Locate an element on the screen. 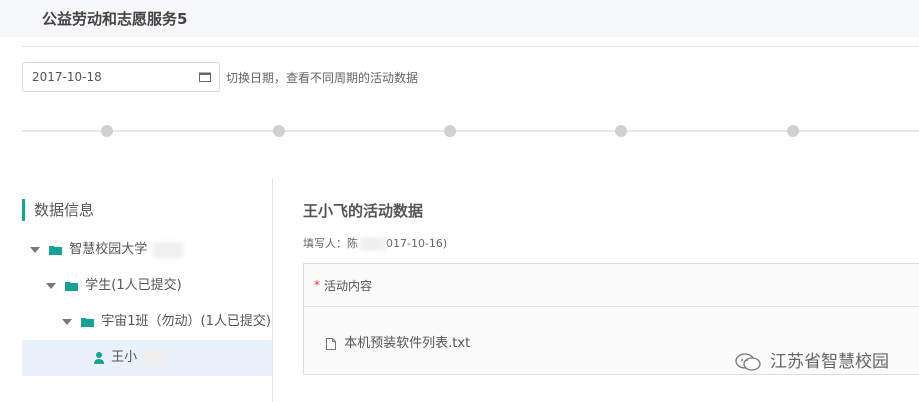 The height and width of the screenshot is (402, 919). page-title: 公益劳动和志愿服务5 is located at coordinates (115, 19).